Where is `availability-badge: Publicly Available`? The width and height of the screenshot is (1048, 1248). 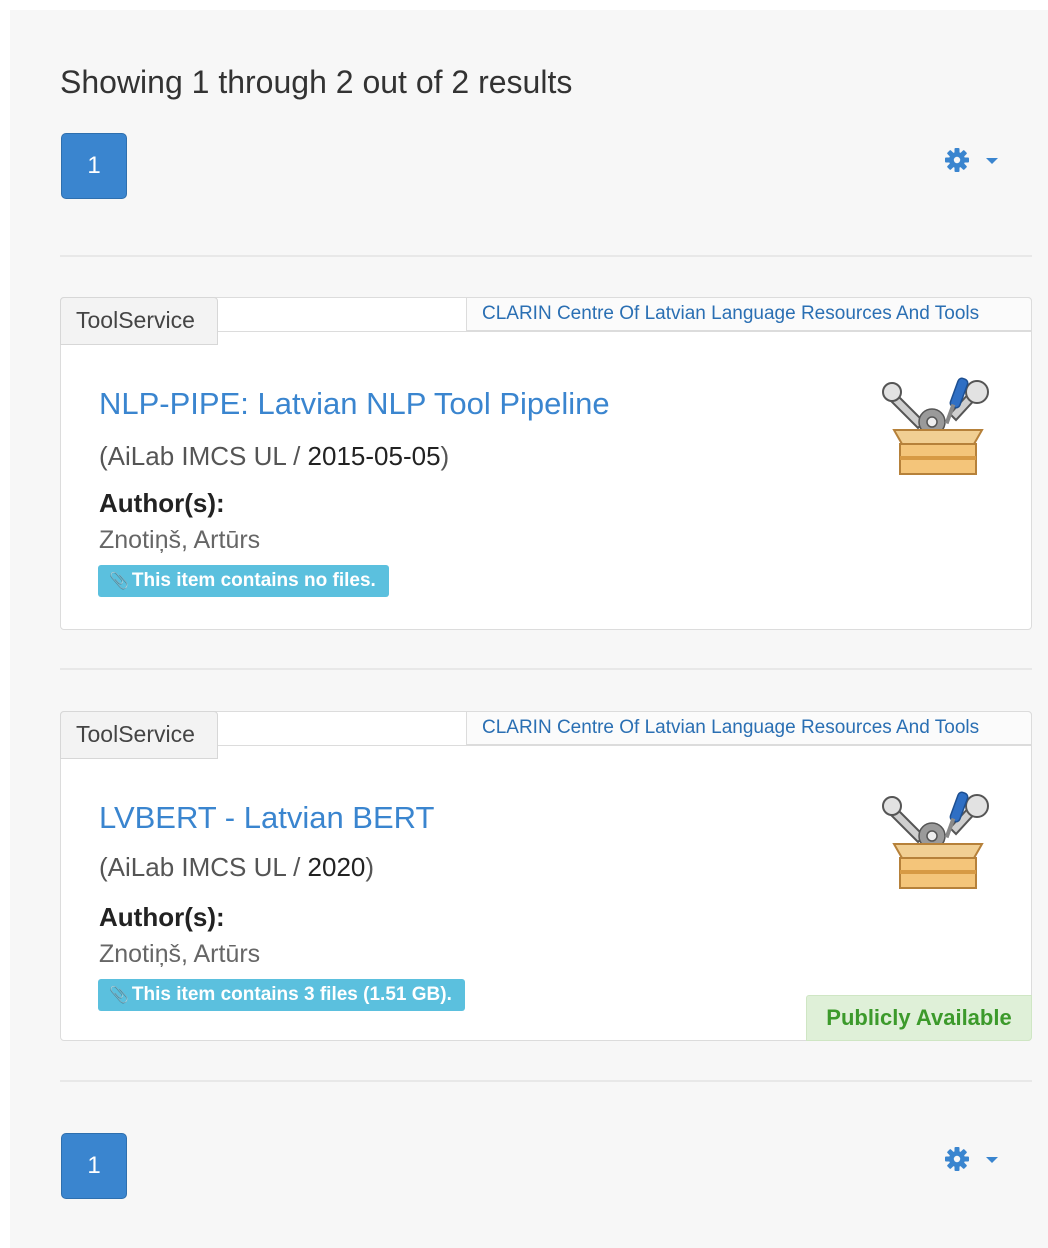
availability-badge: Publicly Available is located at coordinates (919, 1018).